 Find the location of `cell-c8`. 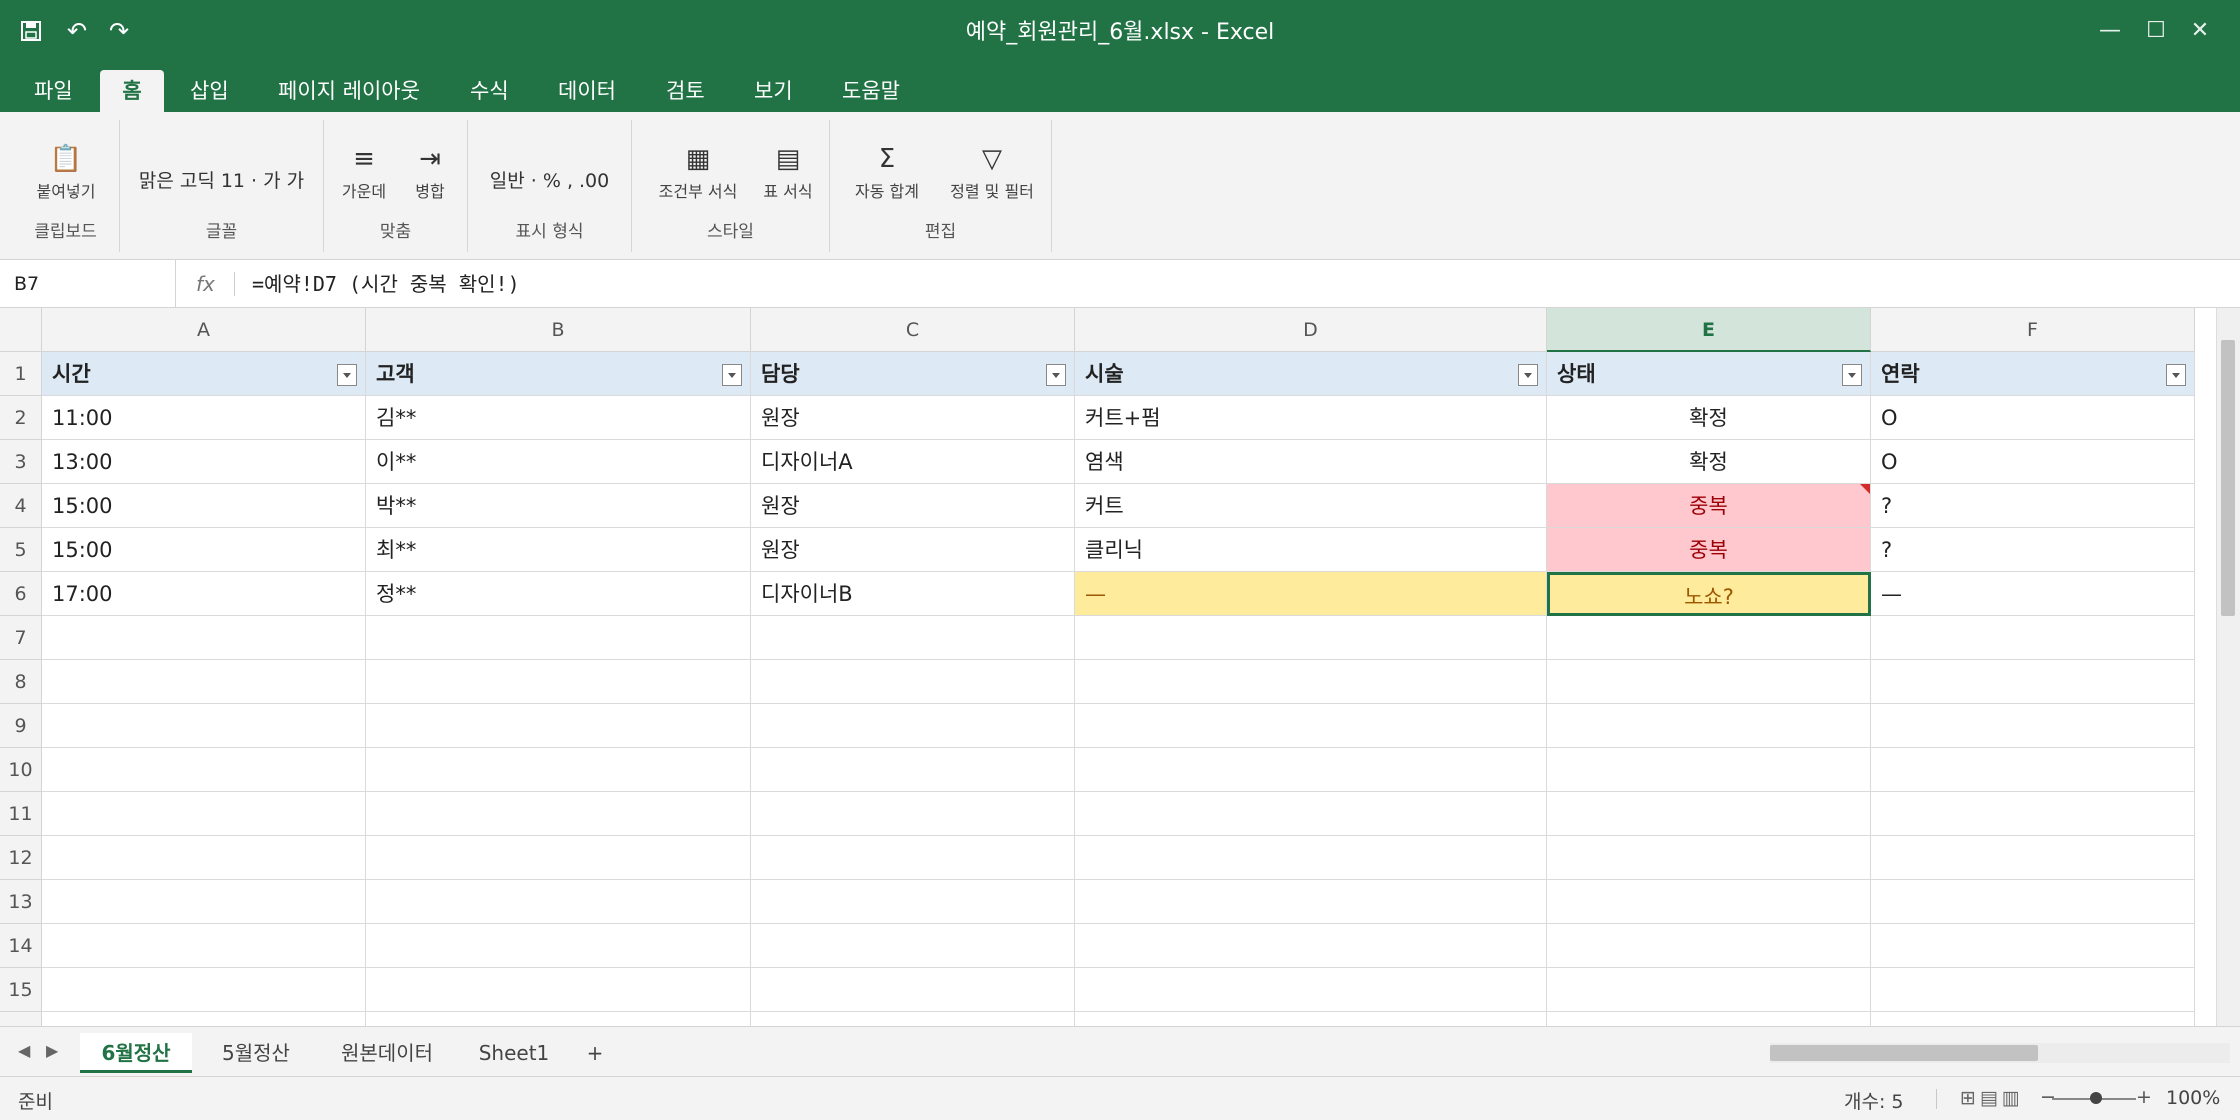

cell-c8 is located at coordinates (913, 682).